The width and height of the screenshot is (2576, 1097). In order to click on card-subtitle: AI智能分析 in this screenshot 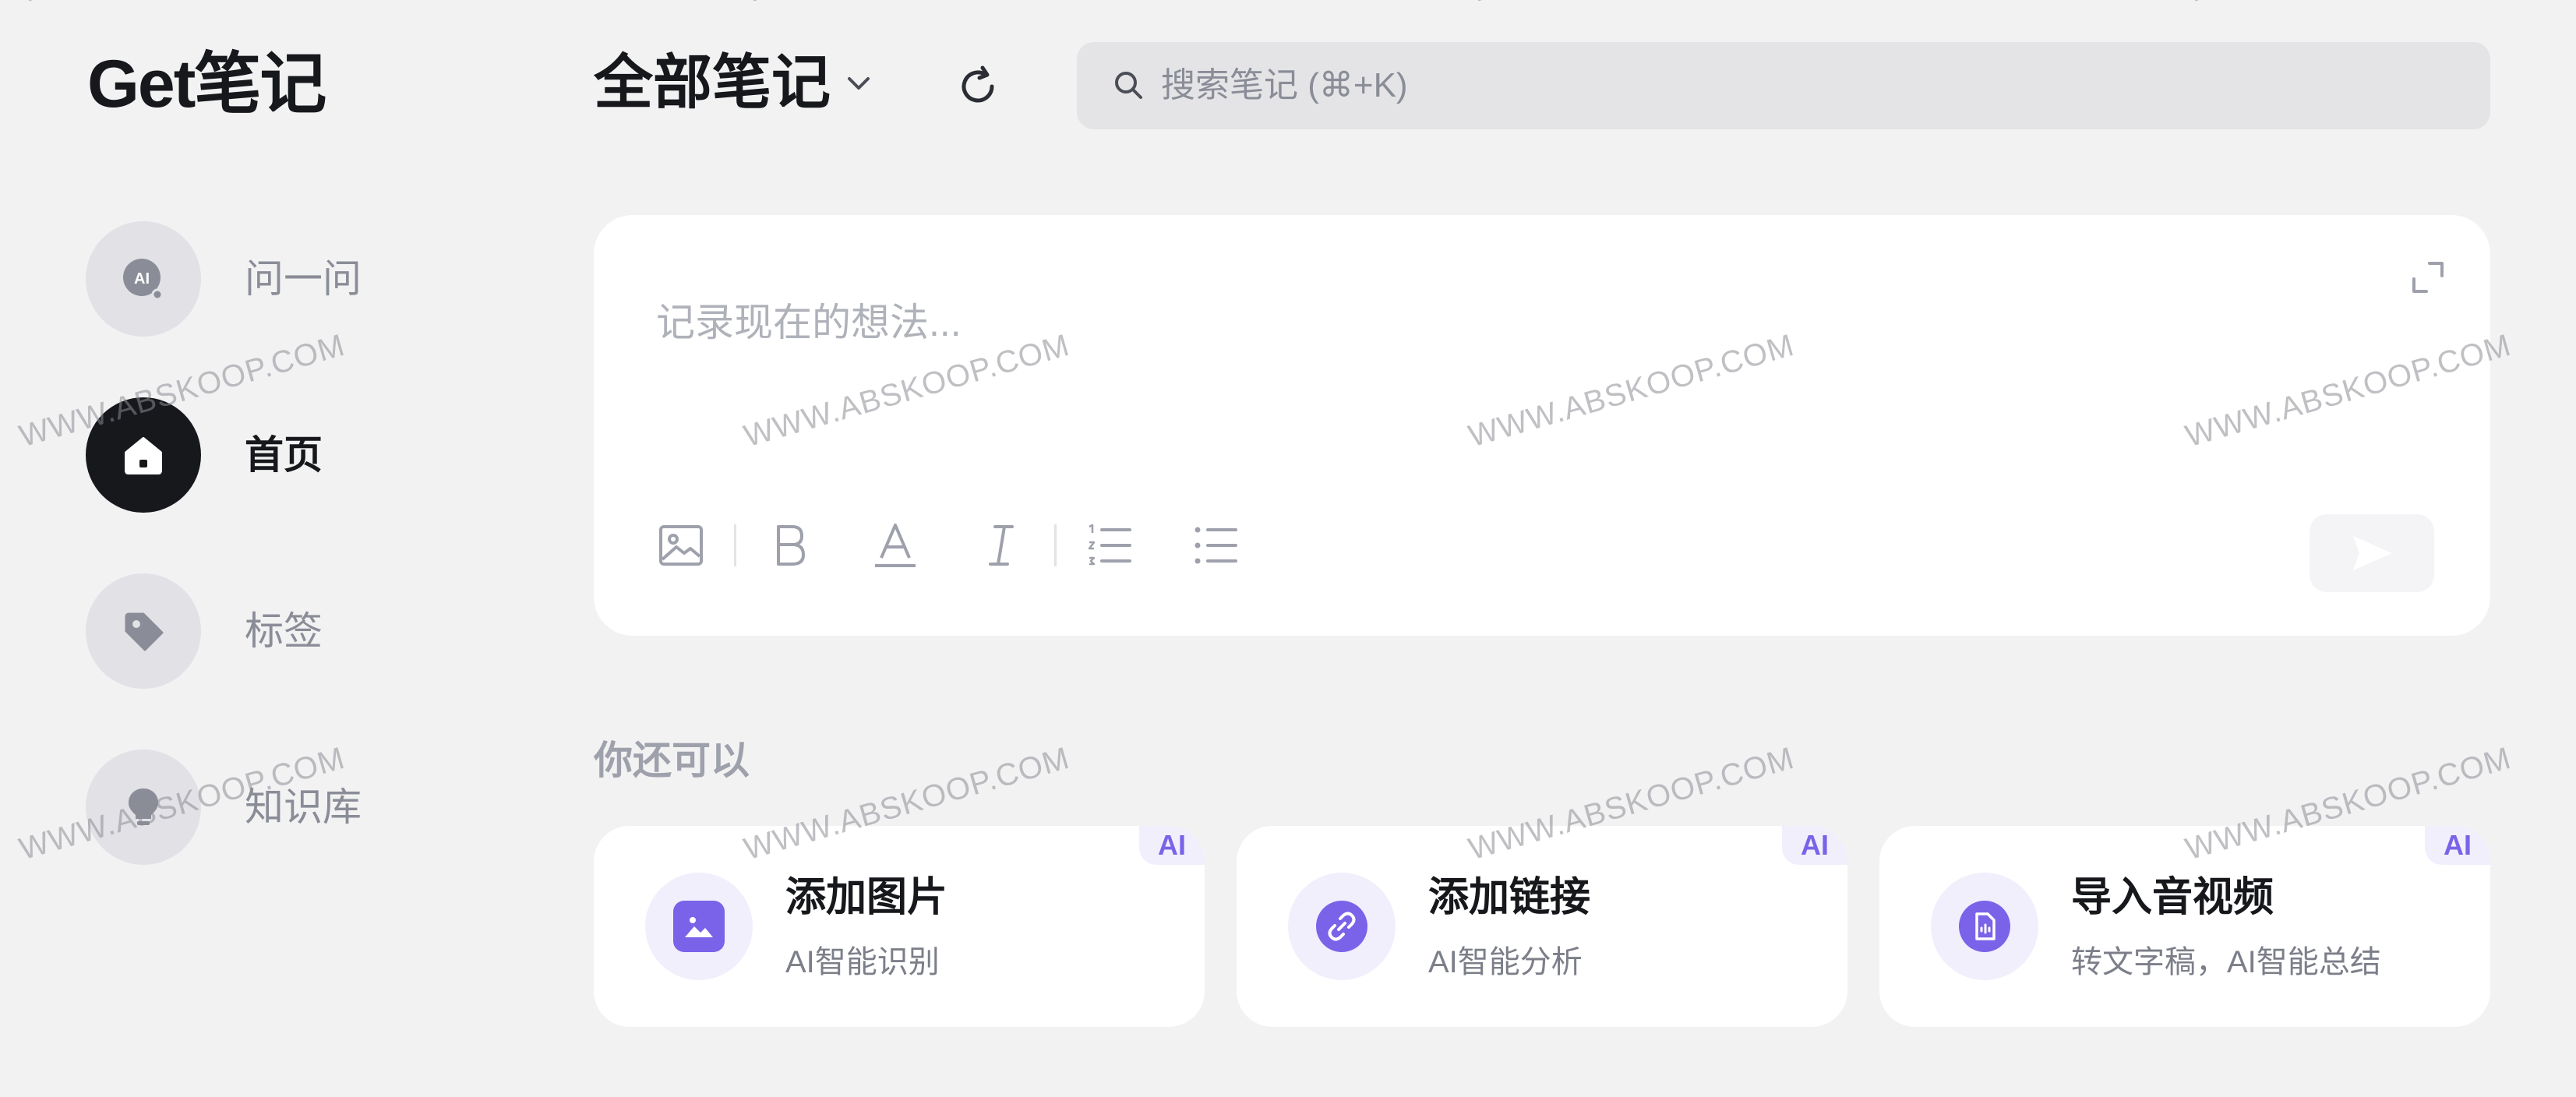, I will do `click(1505, 962)`.